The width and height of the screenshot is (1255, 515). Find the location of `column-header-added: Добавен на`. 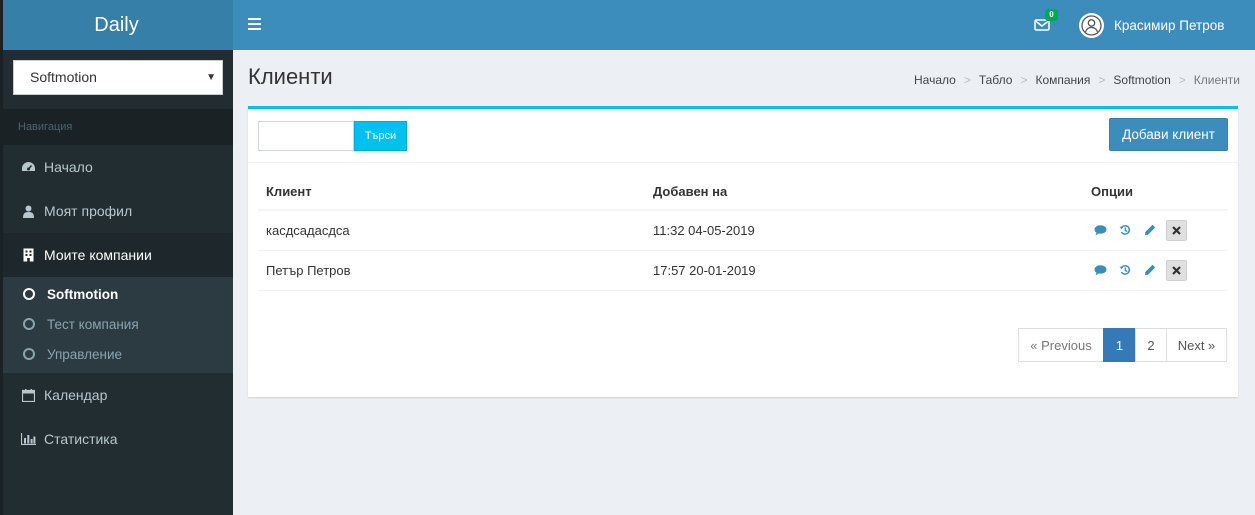

column-header-added: Добавен на is located at coordinates (864, 192).